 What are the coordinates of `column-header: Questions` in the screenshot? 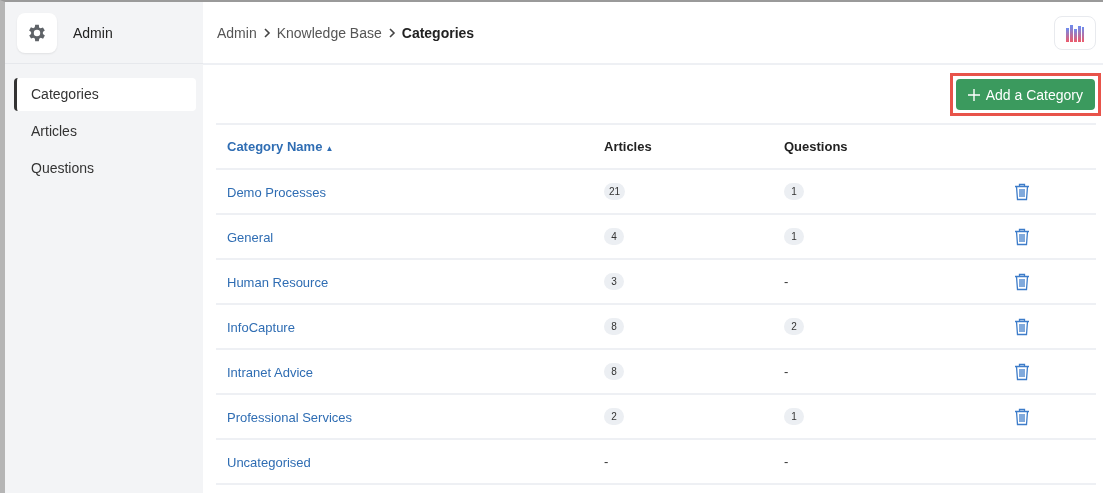 It's located at (816, 146).